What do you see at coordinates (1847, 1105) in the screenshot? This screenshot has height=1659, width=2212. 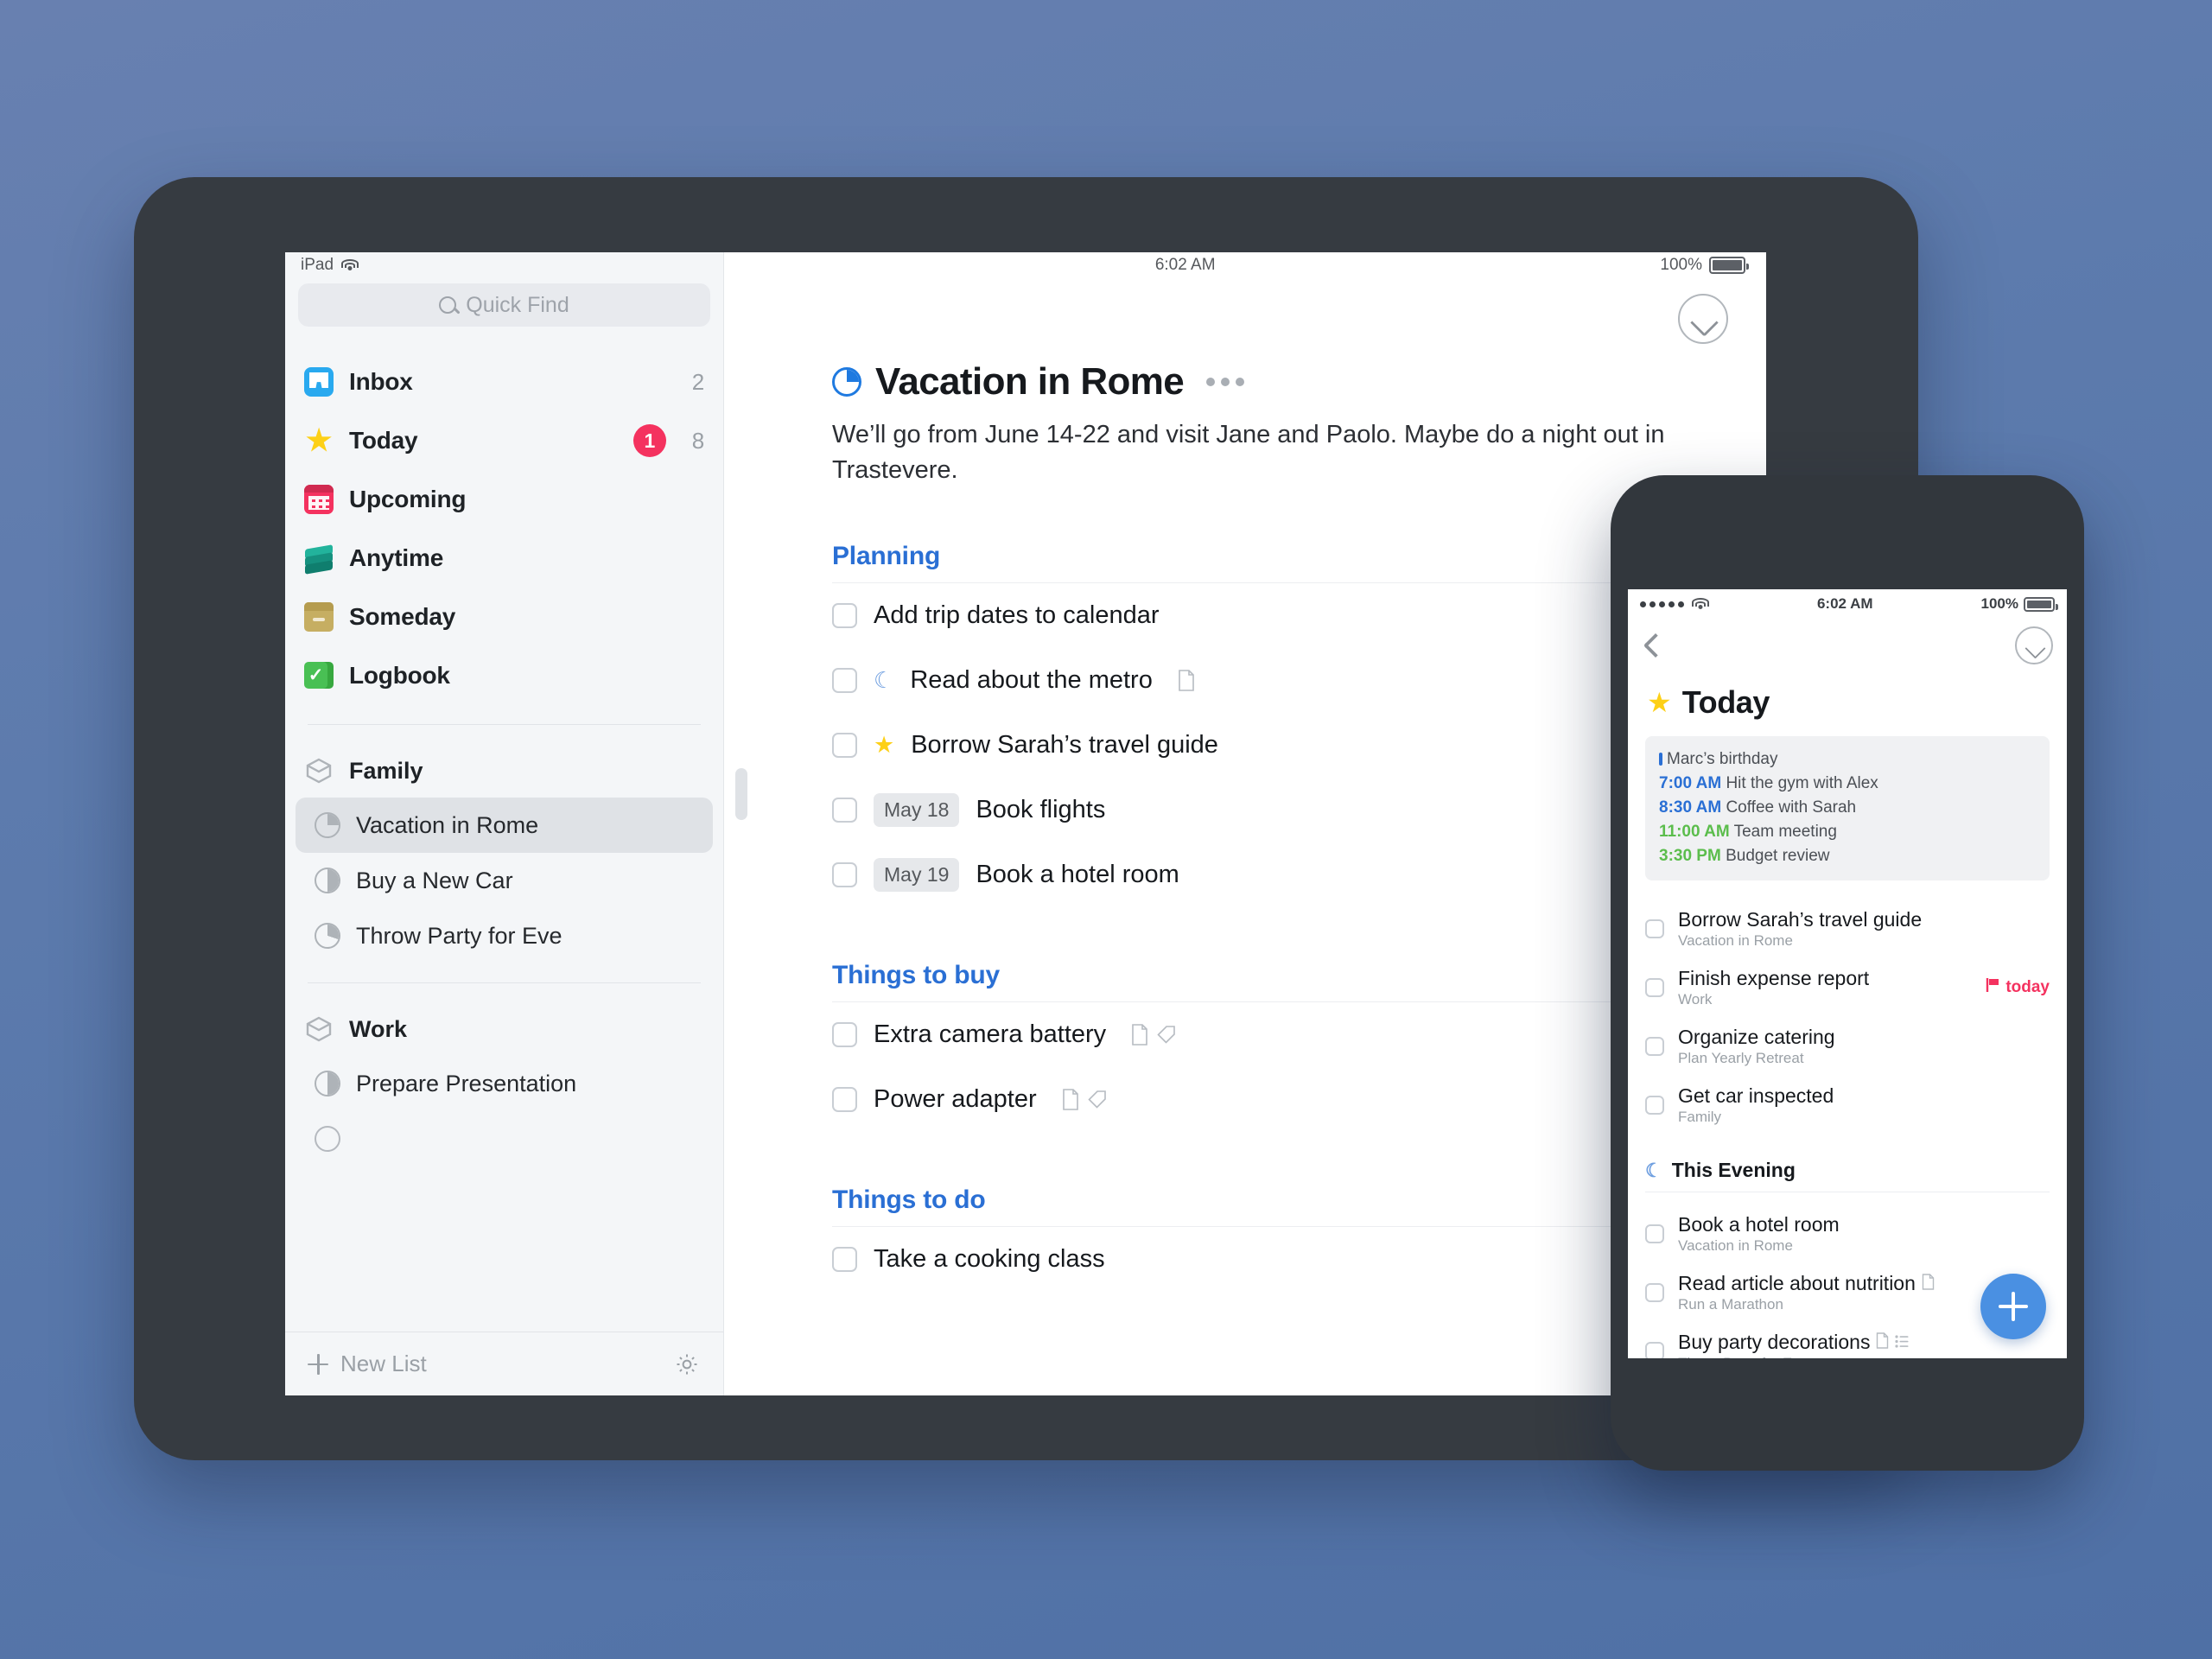 I see `list-item: Get car inspected Family` at bounding box center [1847, 1105].